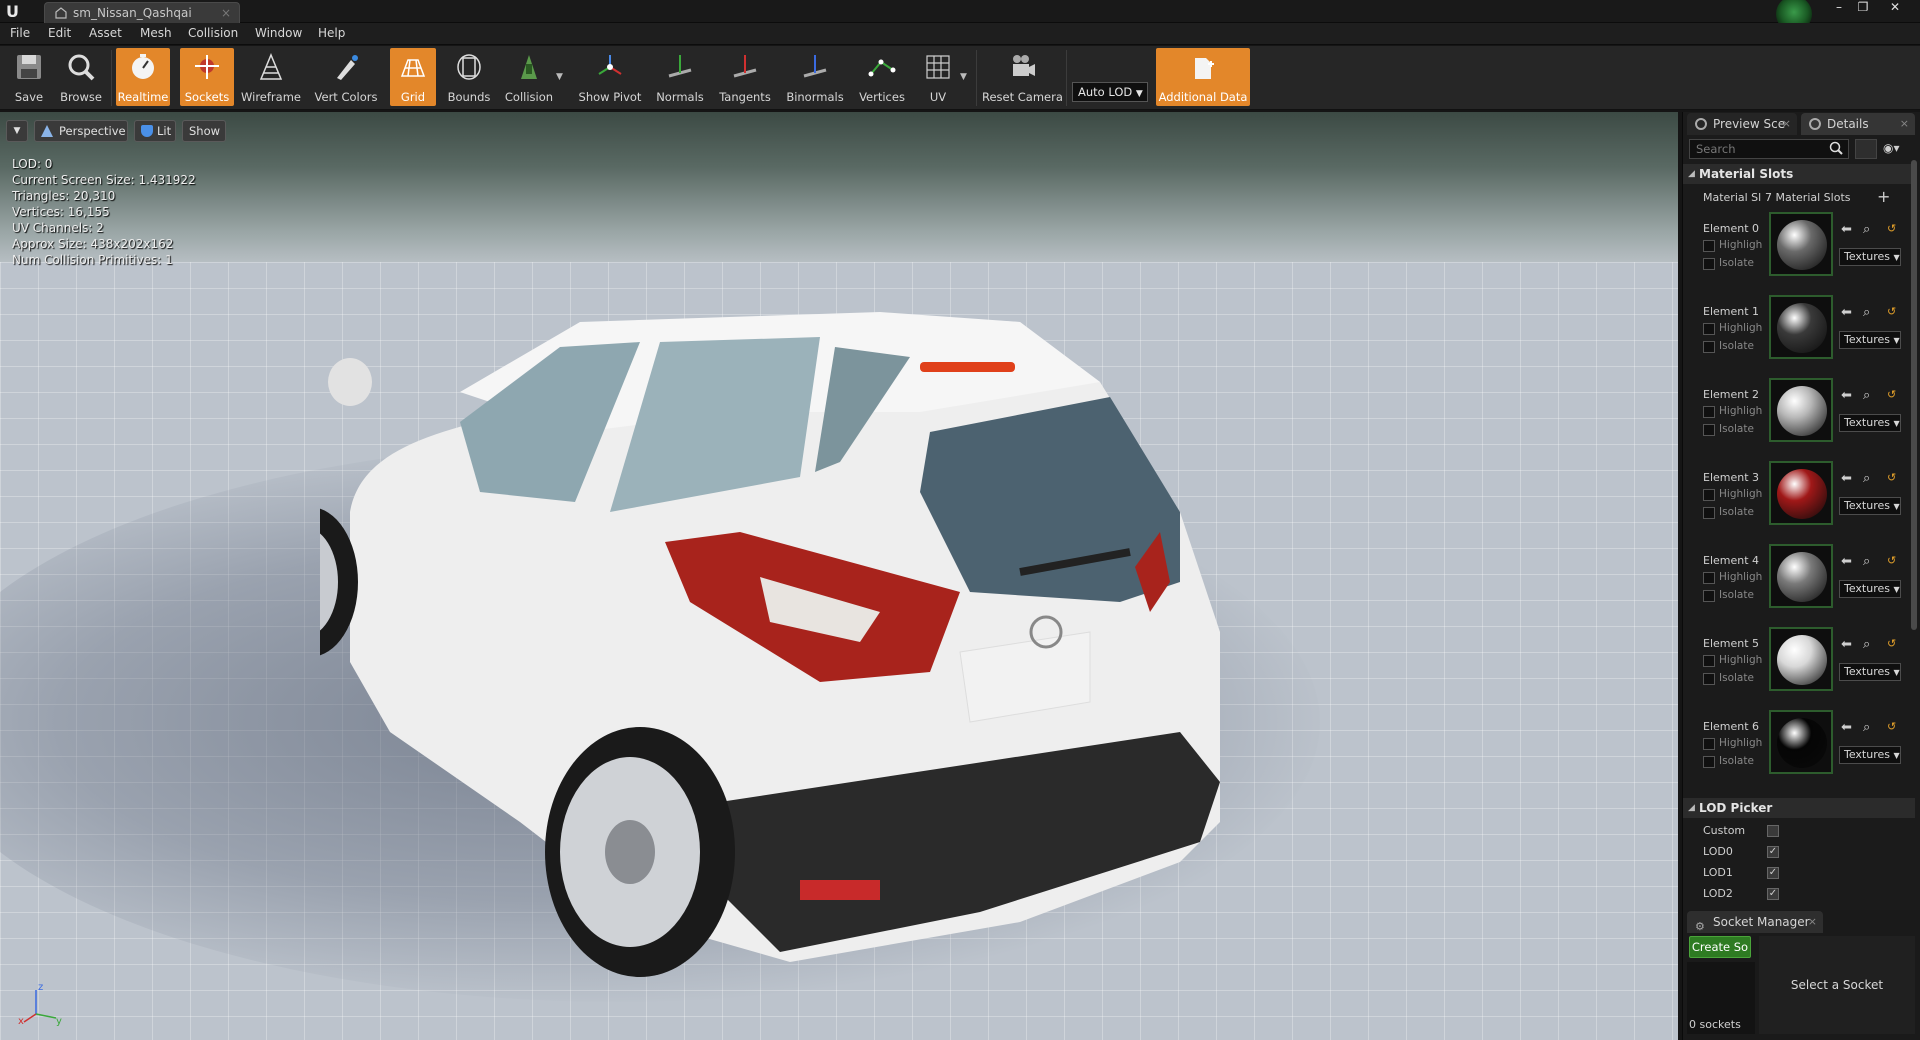 This screenshot has width=1920, height=1040. What do you see at coordinates (1895, 8) in the screenshot?
I see `close-icon: ✕` at bounding box center [1895, 8].